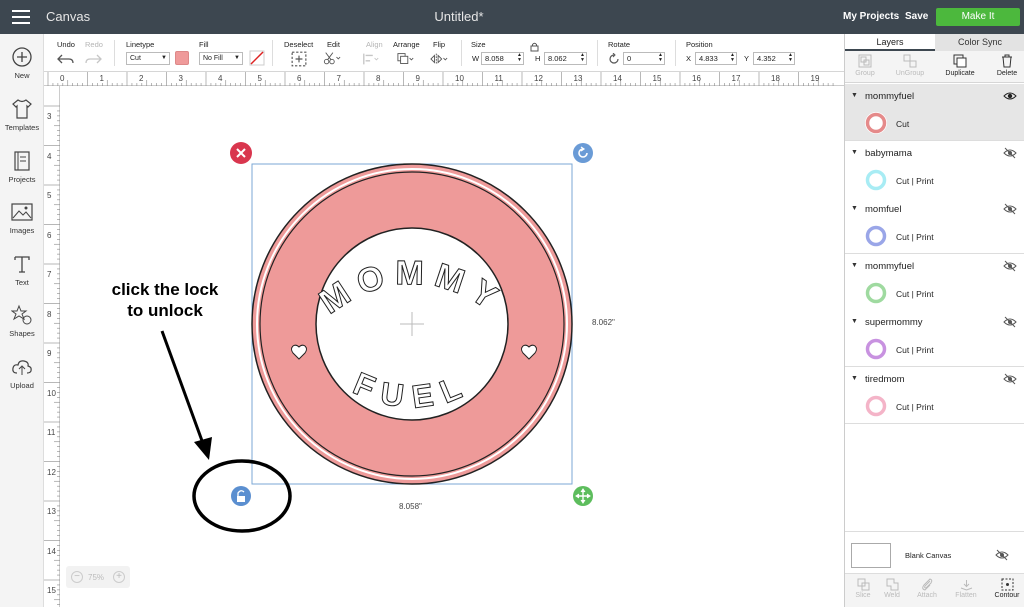  What do you see at coordinates (22, 127) in the screenshot?
I see `sidebar-item-label: Templates` at bounding box center [22, 127].